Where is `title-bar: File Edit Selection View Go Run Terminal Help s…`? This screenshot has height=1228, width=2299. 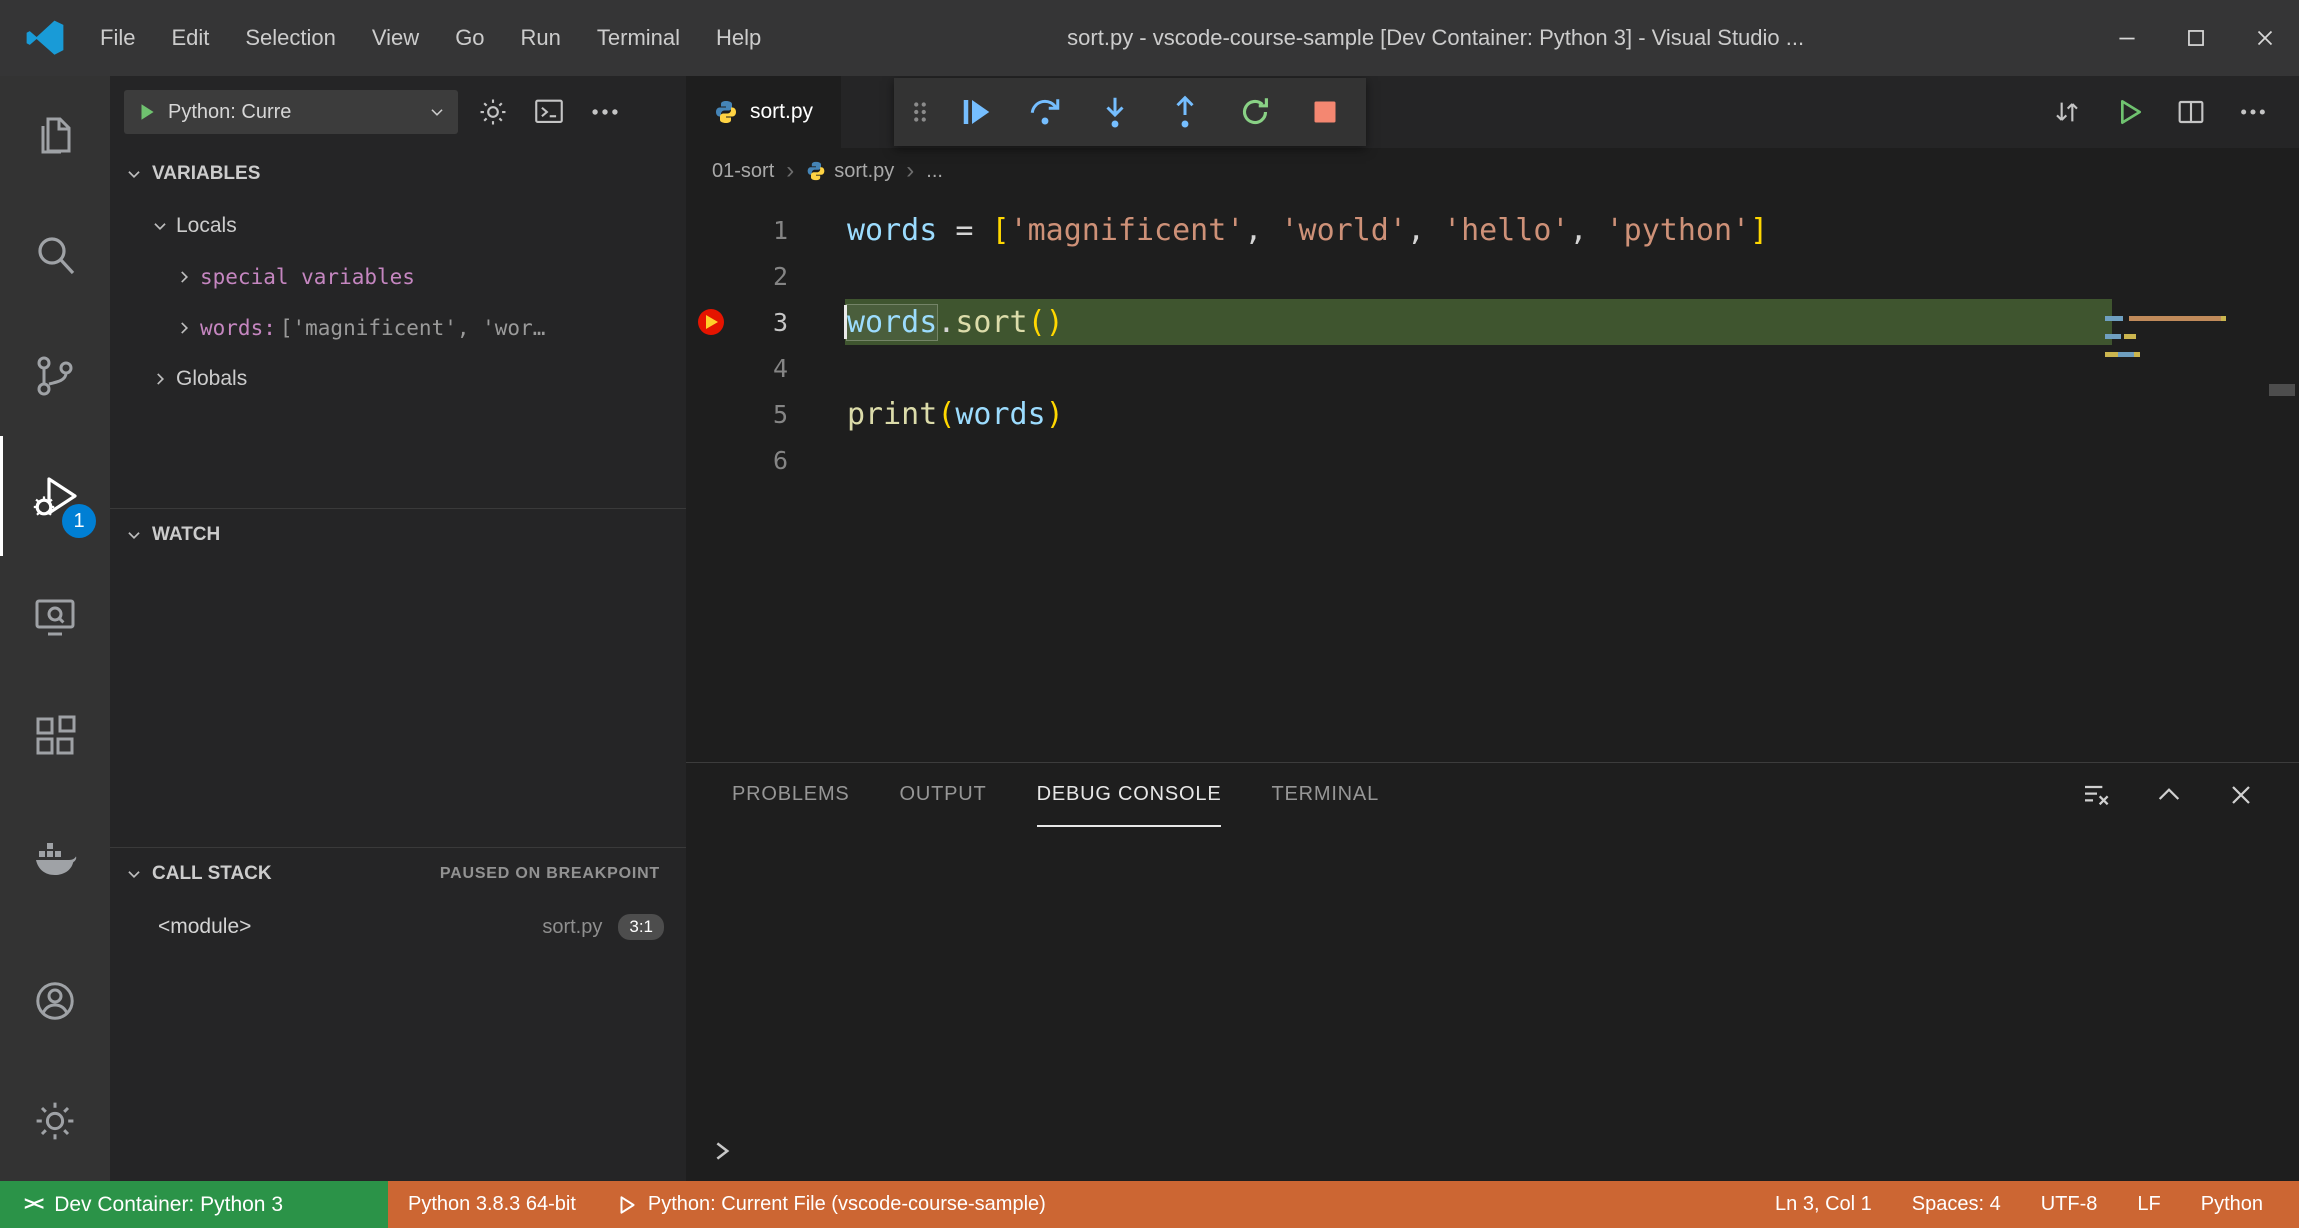
title-bar: File Edit Selection View Go Run Terminal Help s… is located at coordinates (1149, 38).